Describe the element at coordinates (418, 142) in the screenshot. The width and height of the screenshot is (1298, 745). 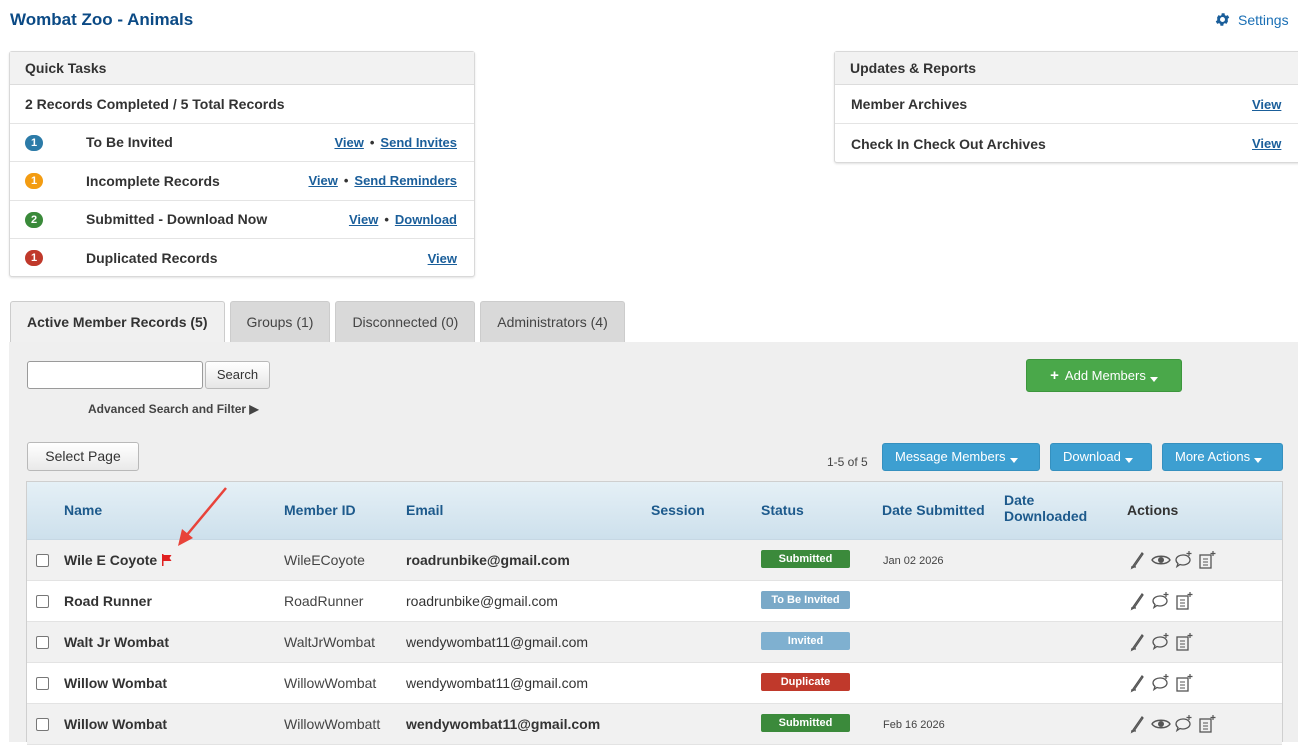
I see `send-invites-link: Send Invites` at that location.